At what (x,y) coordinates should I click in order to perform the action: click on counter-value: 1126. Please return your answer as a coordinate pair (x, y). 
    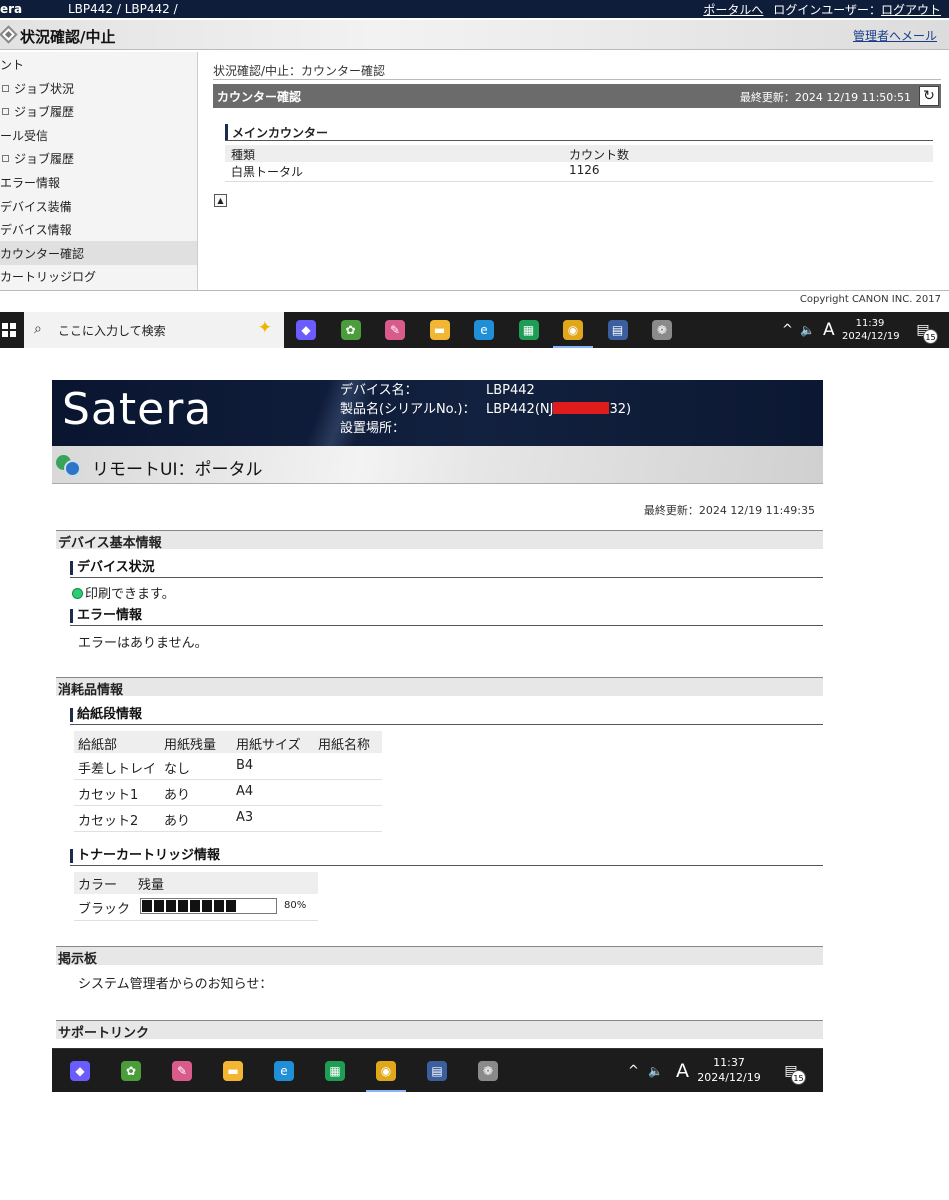
    Looking at the image, I should click on (584, 170).